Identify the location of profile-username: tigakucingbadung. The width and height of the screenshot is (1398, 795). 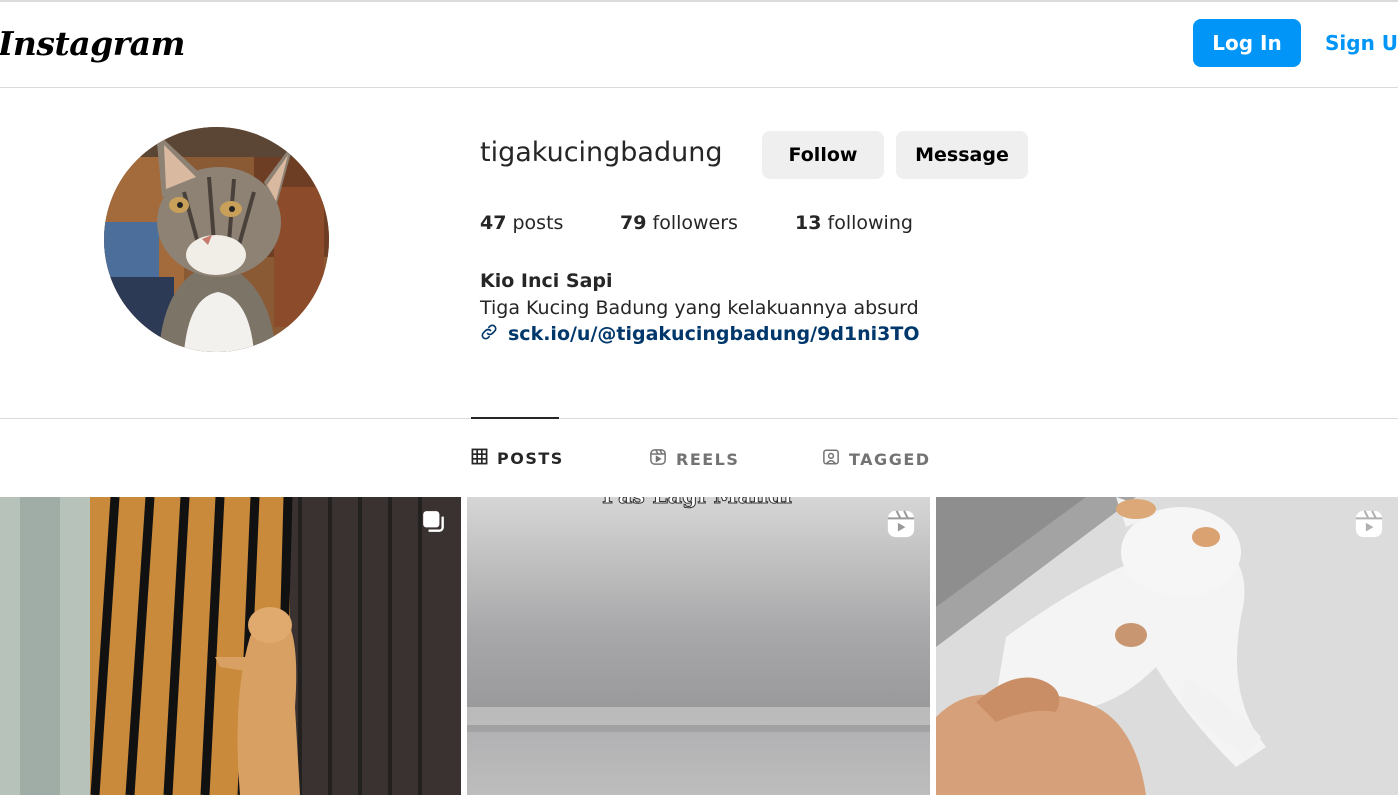
(601, 152).